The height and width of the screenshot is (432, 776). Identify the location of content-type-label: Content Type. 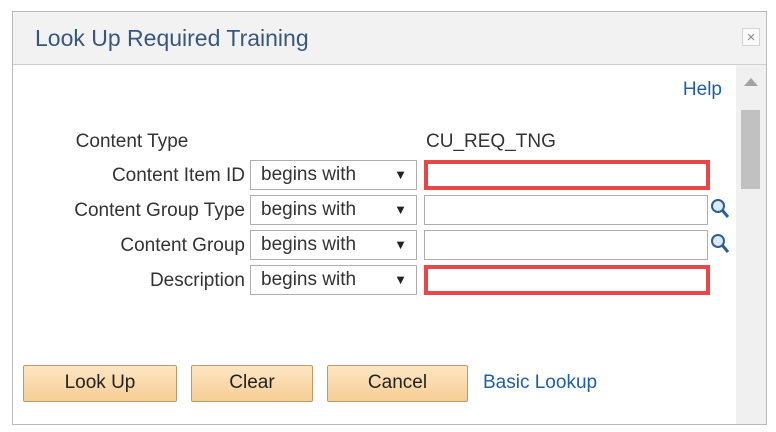
(132, 141).